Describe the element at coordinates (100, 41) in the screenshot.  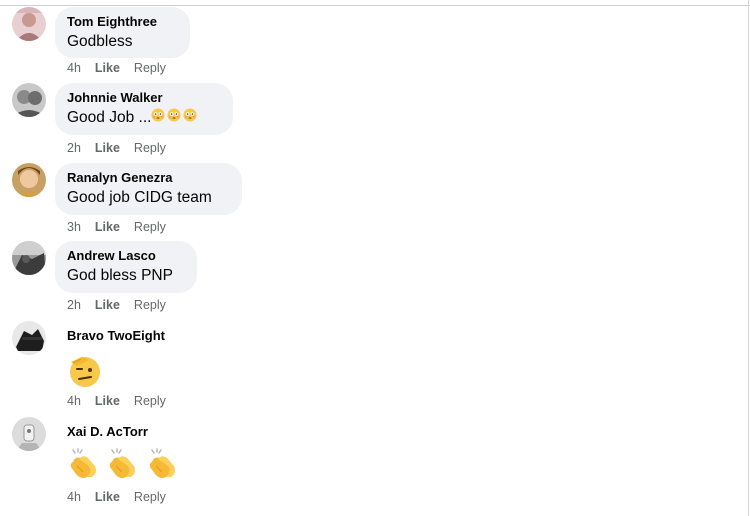
I see `comment-text: Godbless` at that location.